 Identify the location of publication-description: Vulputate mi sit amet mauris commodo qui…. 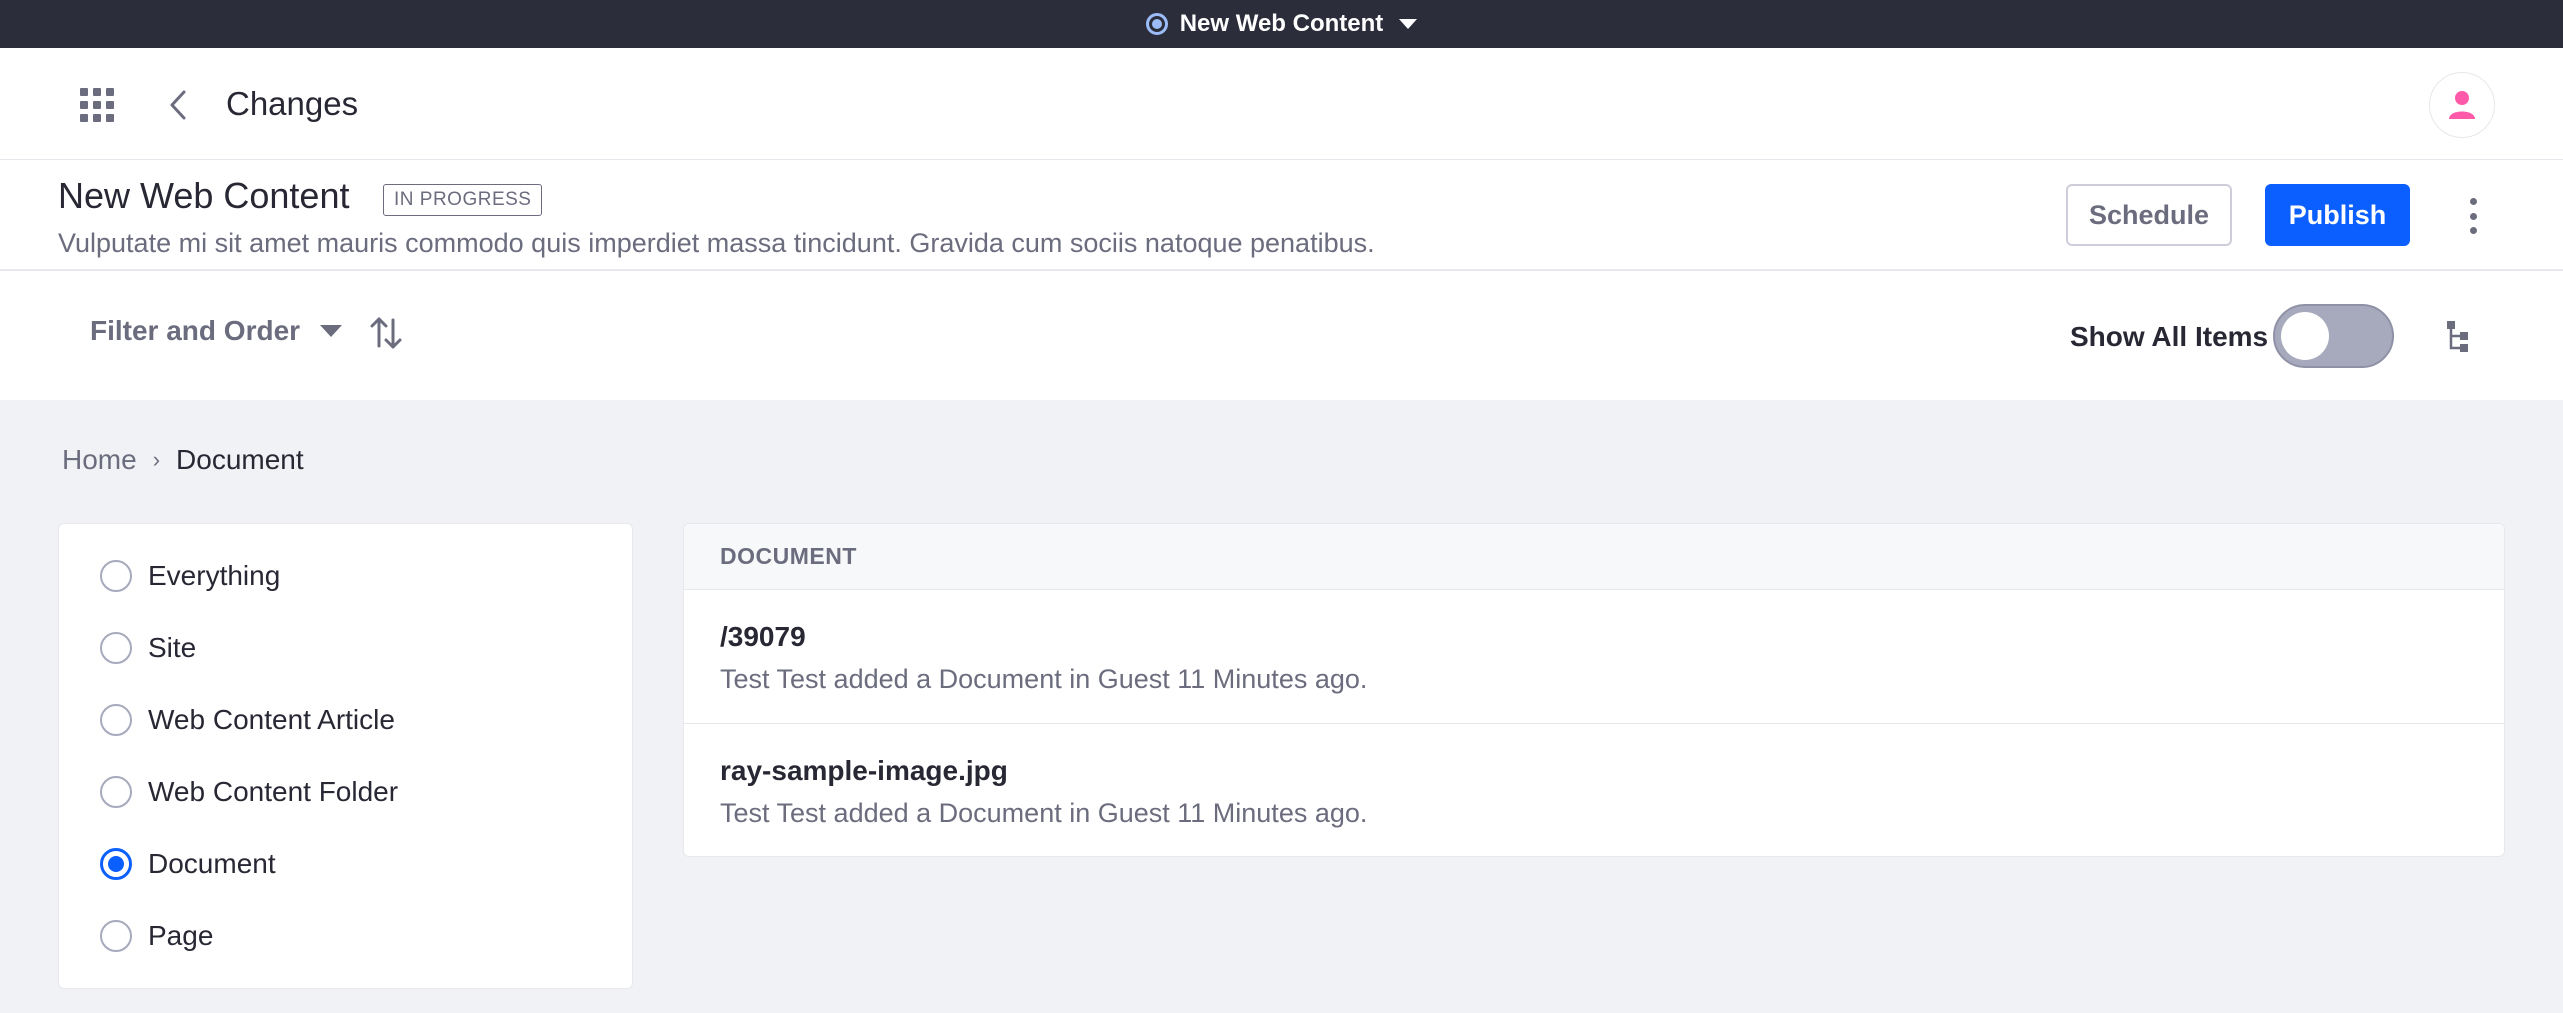
(716, 243).